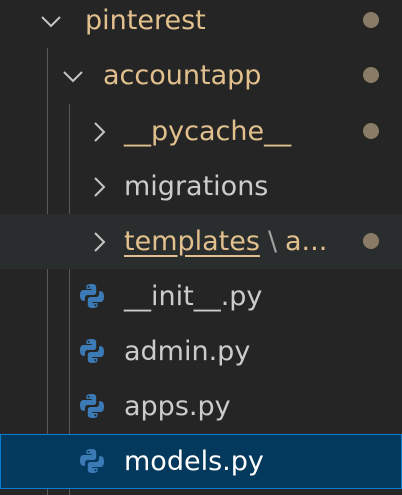 Image resolution: width=402 pixels, height=495 pixels. I want to click on tree-item-label: admin.py, so click(187, 351).